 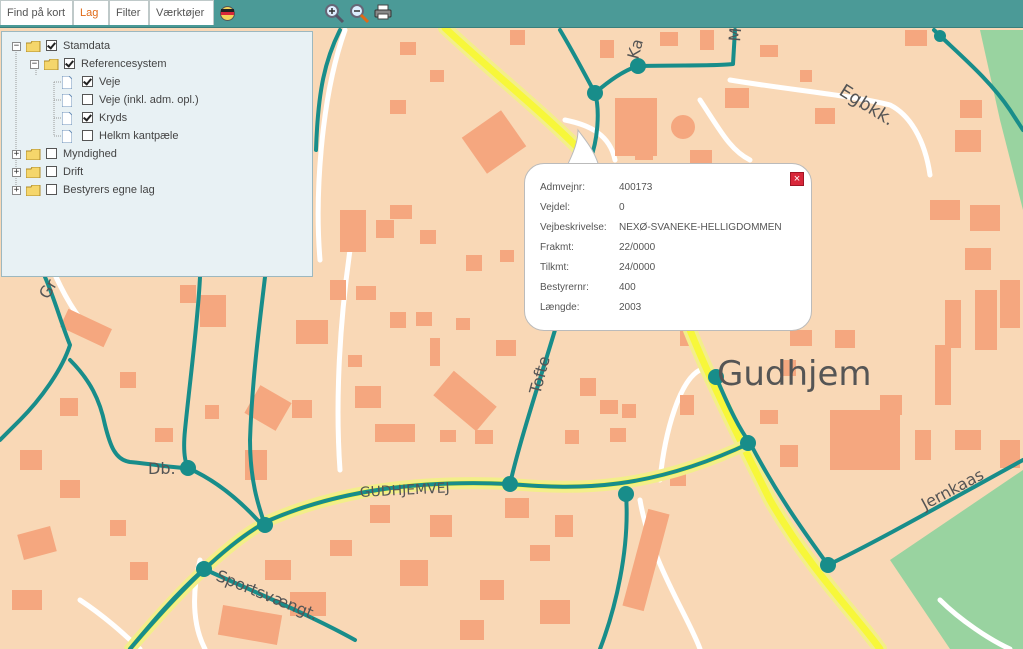 I want to click on layer-node-helkm-kantpaele: Helkm kantpæle, so click(x=137, y=136).